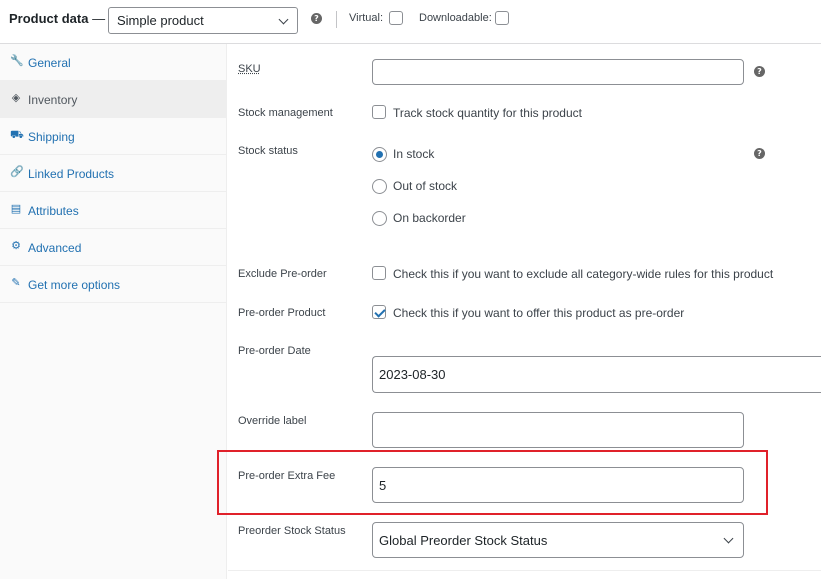 This screenshot has height=579, width=821. What do you see at coordinates (113, 210) in the screenshot?
I see `tab-attributes: ▤ Attributes` at bounding box center [113, 210].